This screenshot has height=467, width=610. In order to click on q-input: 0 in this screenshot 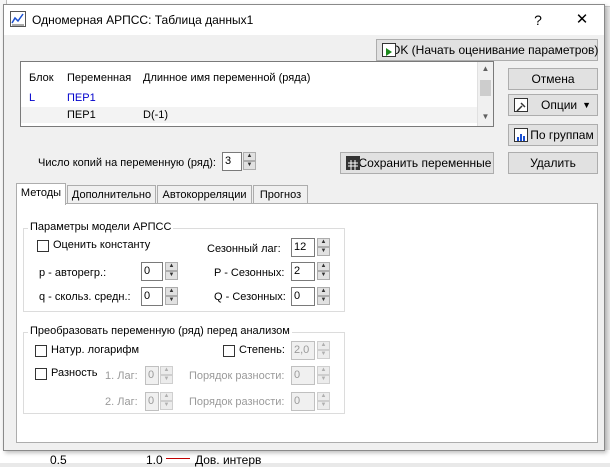, I will do `click(152, 296)`.